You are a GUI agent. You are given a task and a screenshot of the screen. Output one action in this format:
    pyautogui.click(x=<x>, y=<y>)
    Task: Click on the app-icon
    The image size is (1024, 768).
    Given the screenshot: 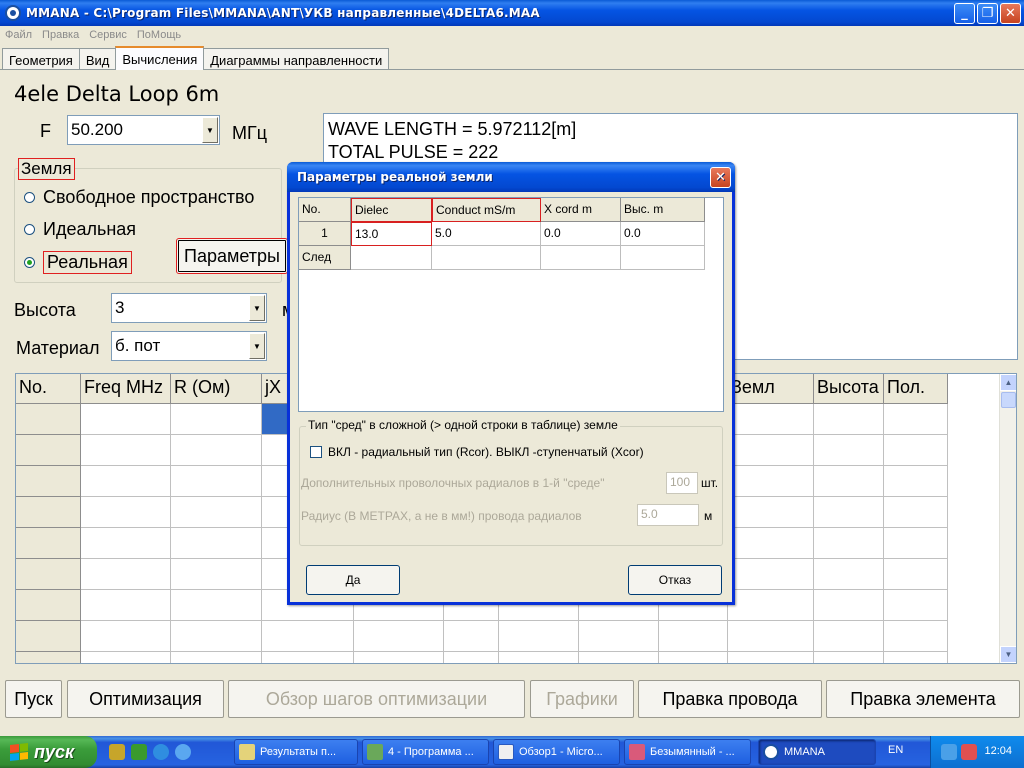 What is the action you would take?
    pyautogui.click(x=13, y=13)
    